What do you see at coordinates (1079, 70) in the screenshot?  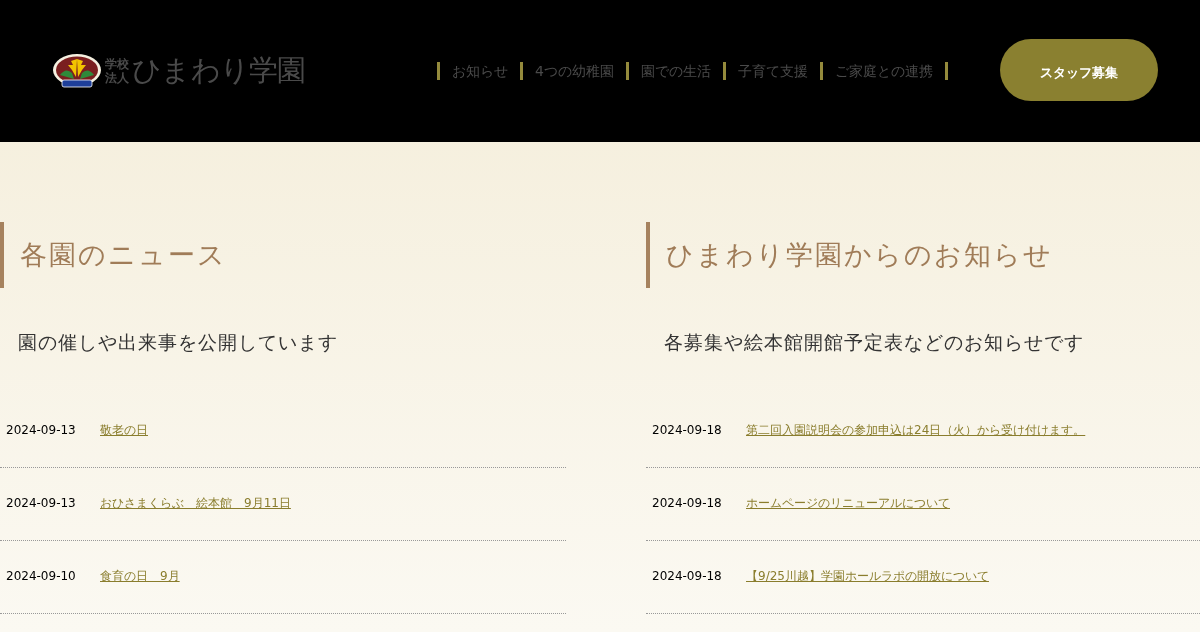 I see `staff-recruit-button: スタッフ募集` at bounding box center [1079, 70].